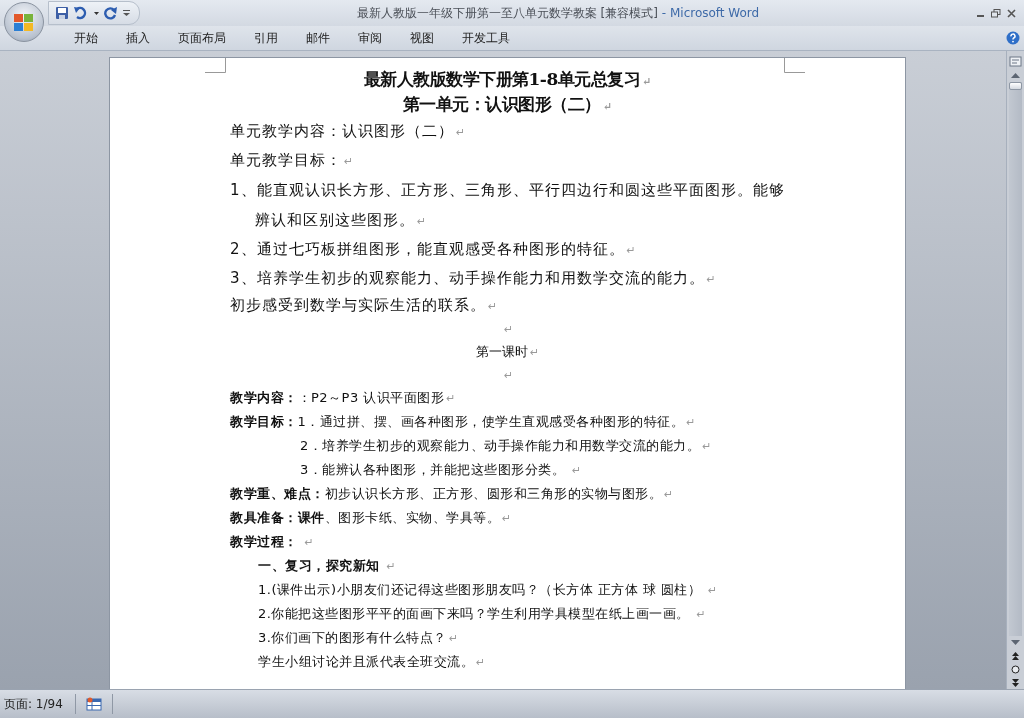  What do you see at coordinates (371, 662) in the screenshot?
I see `paragraph: 学生小组讨论并且派代表全班交流。↵` at bounding box center [371, 662].